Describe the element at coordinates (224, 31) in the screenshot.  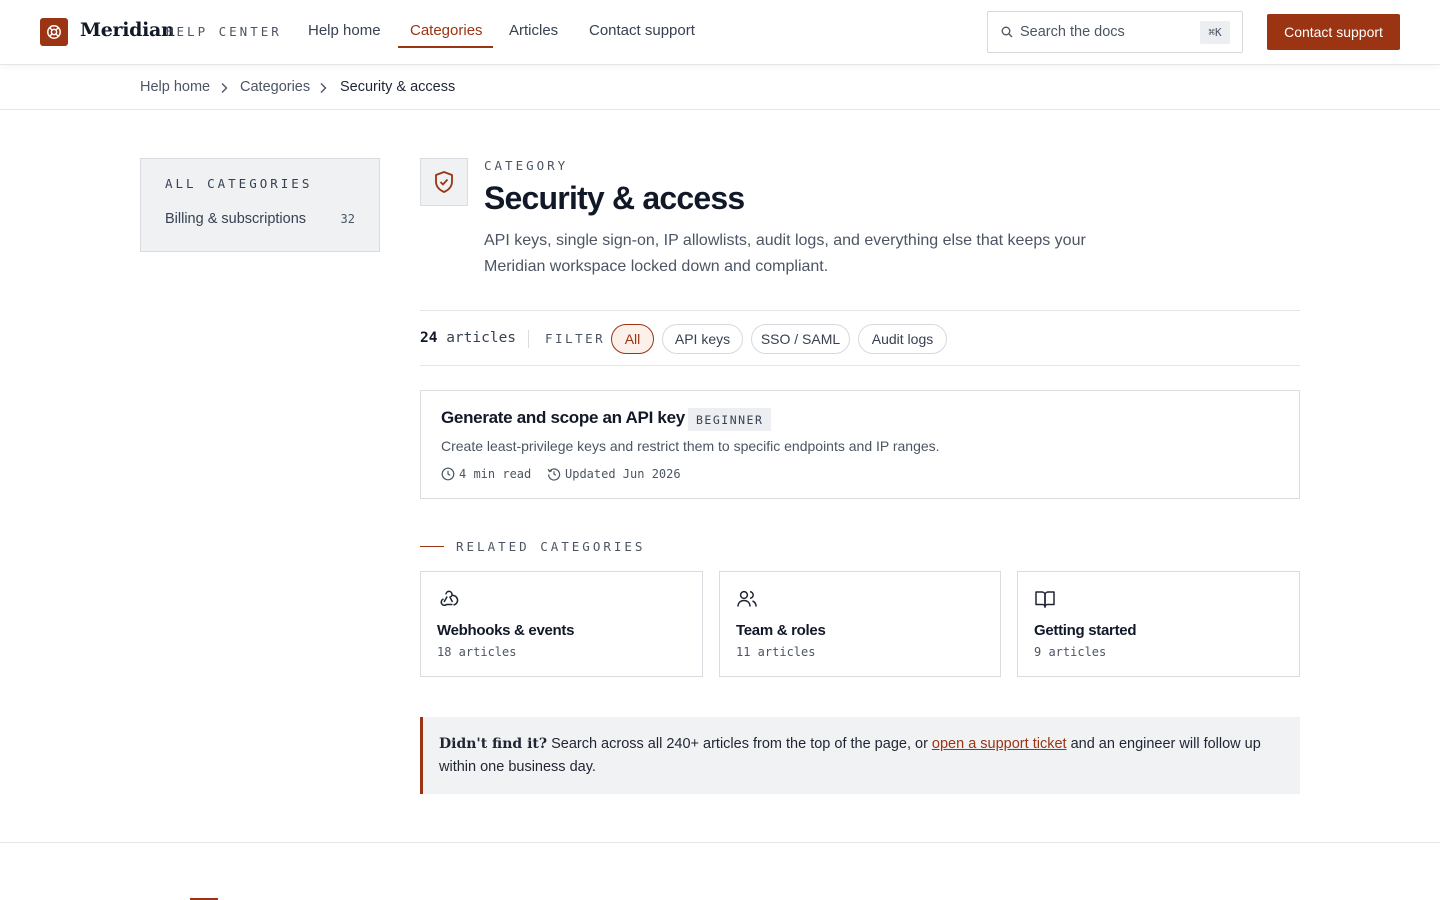
I see `brand-subtitle: HELP CENTER` at that location.